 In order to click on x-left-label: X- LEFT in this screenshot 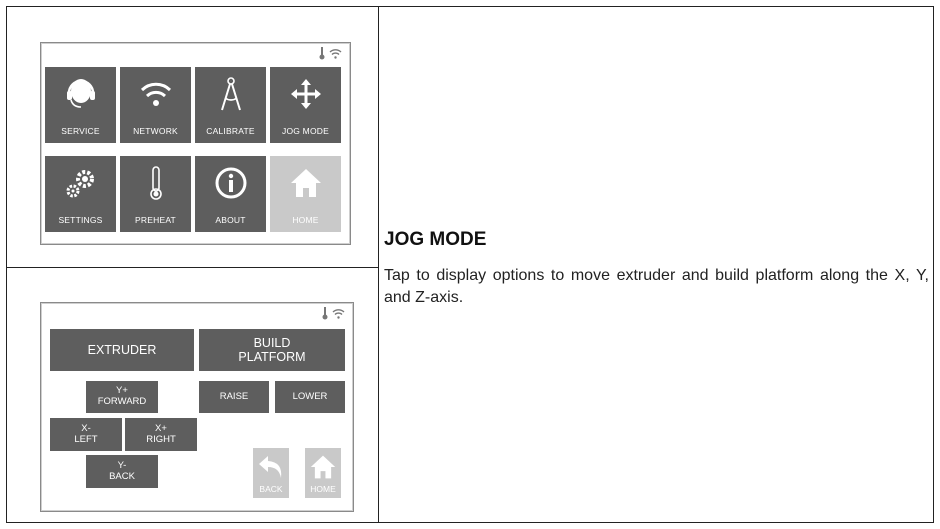, I will do `click(86, 433)`.